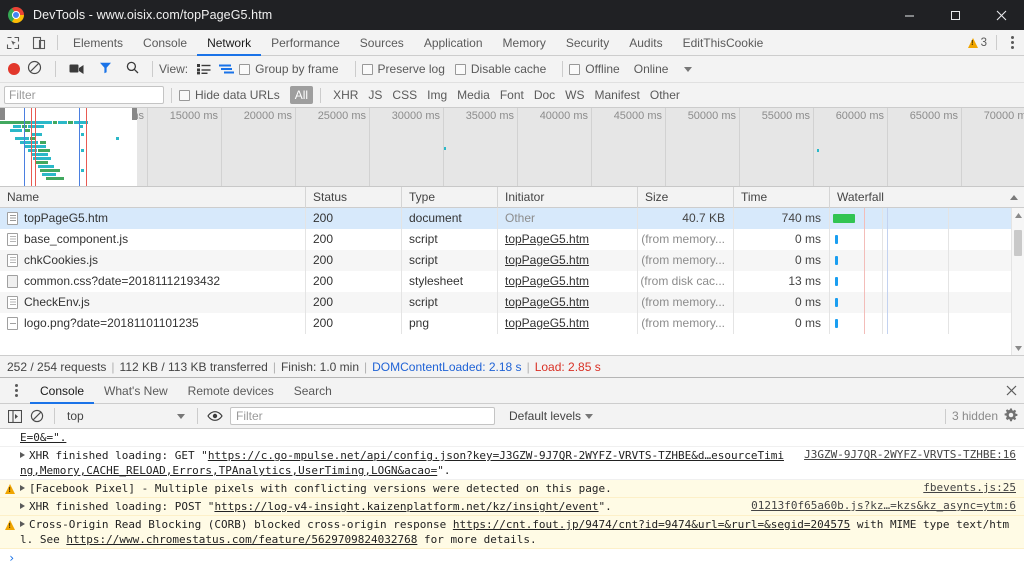  Describe the element at coordinates (782, 197) in the screenshot. I see `column-header-time: Time` at that location.